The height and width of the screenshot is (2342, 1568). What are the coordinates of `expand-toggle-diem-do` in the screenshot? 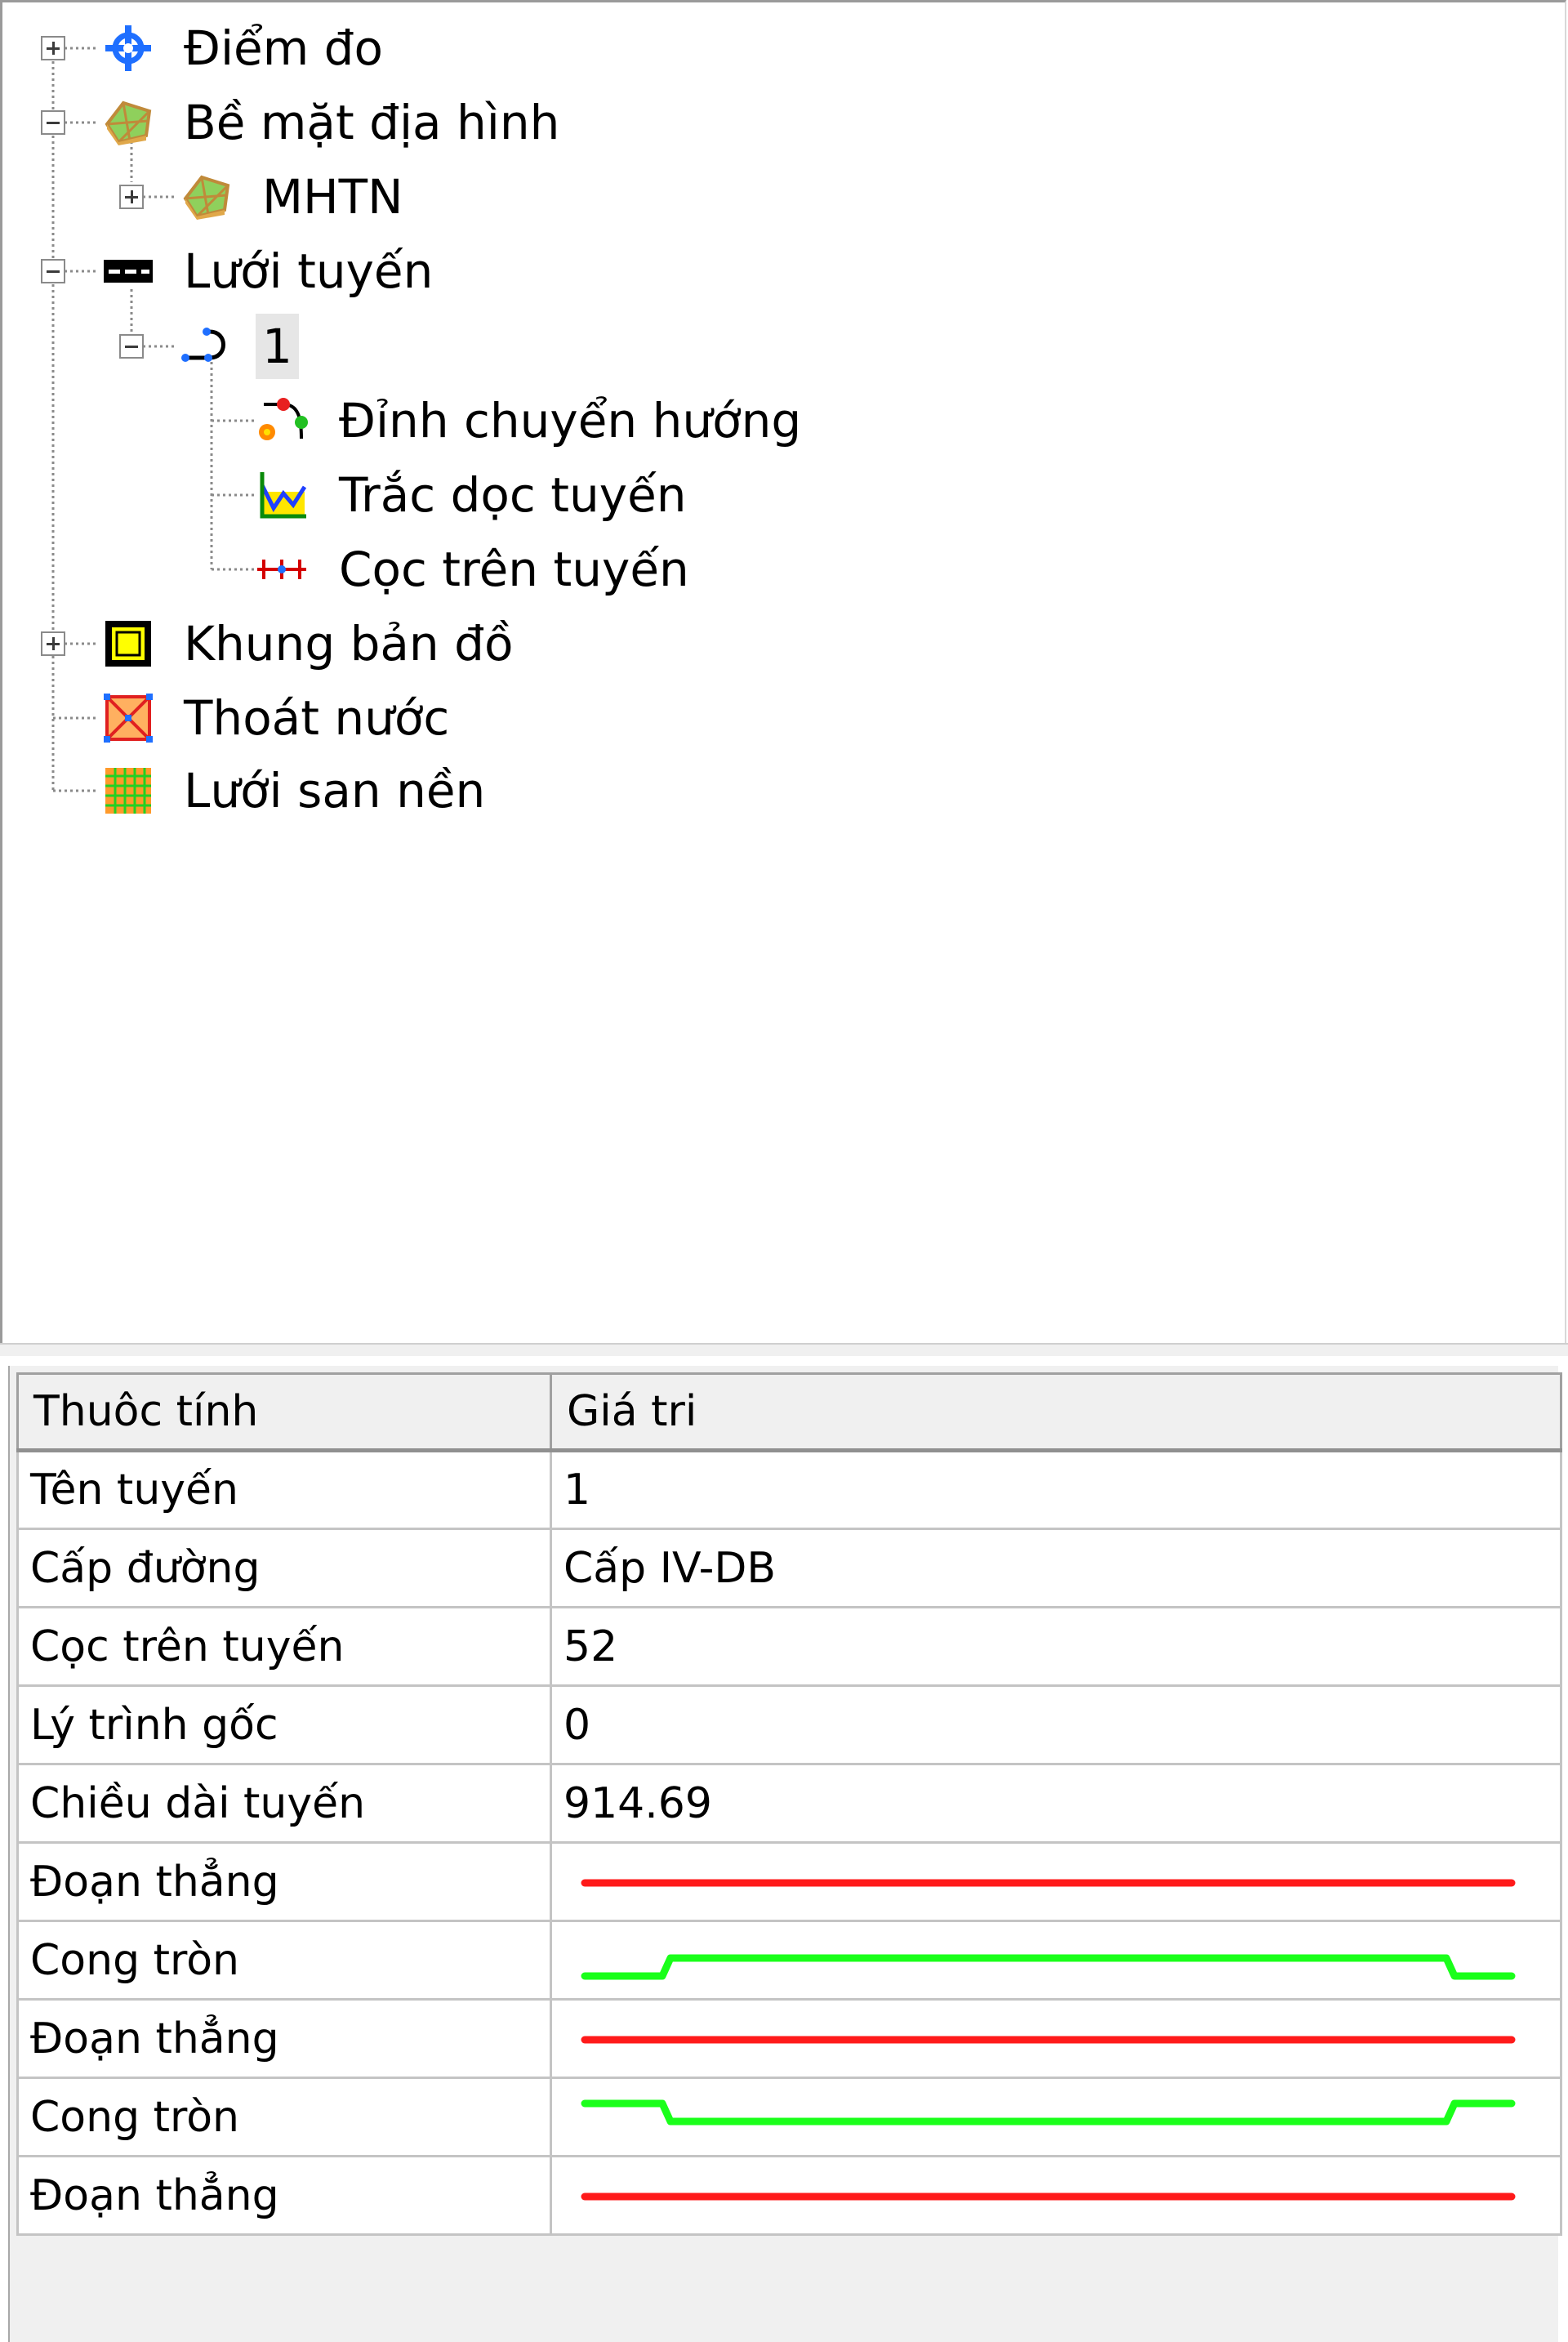 It's located at (53, 48).